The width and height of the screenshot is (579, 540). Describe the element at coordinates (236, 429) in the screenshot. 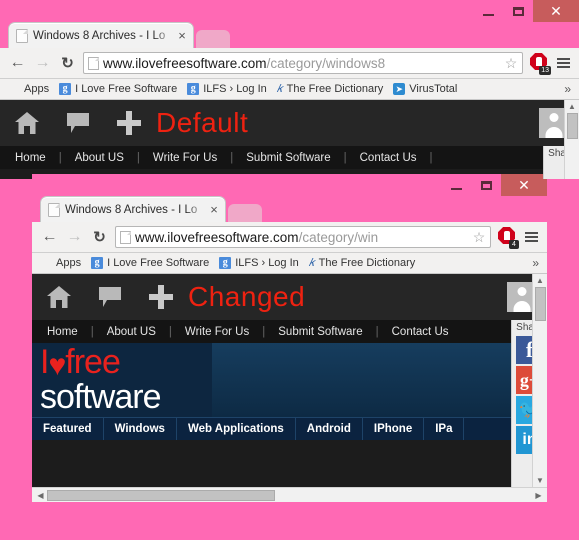

I see `category-web-applications: Web Applications` at that location.